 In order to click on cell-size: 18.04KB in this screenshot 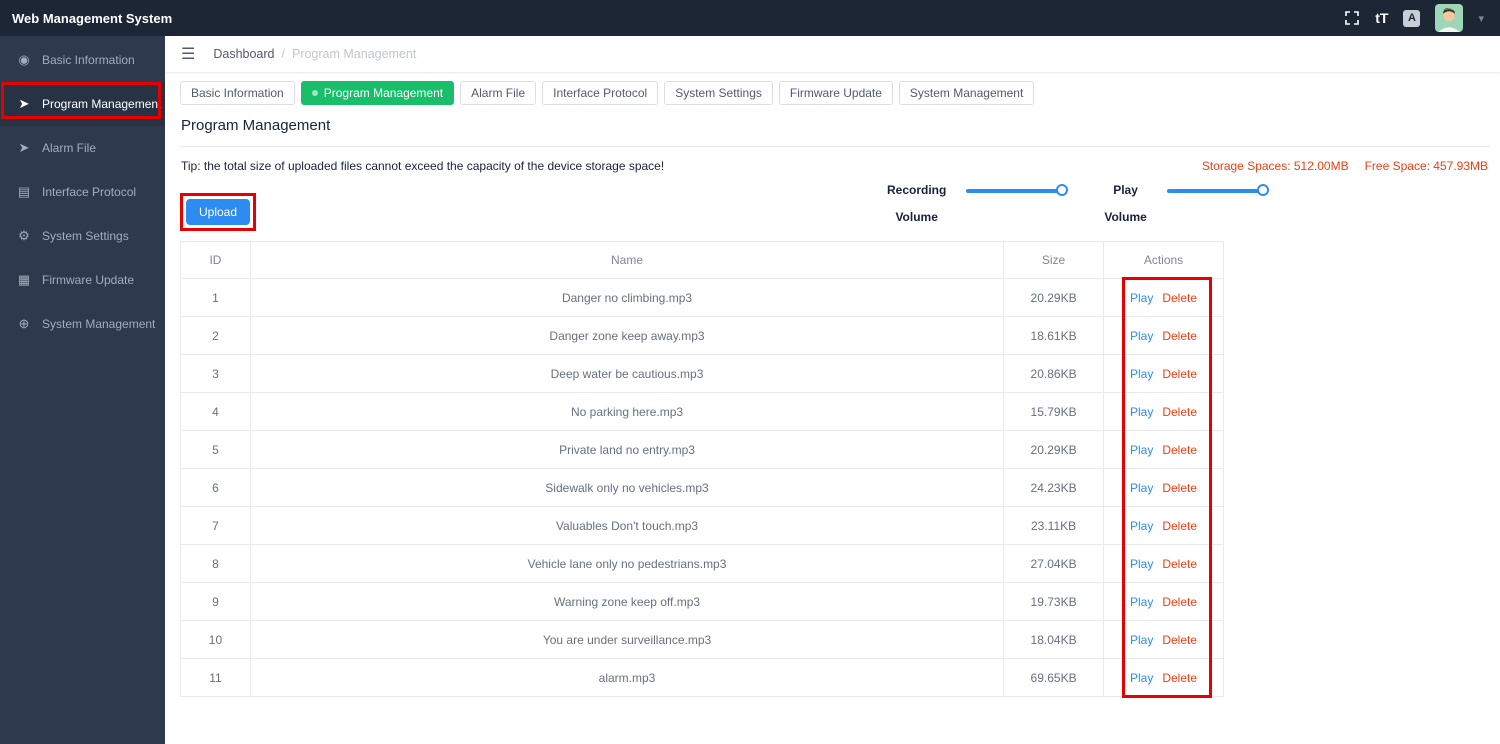, I will do `click(1054, 639)`.